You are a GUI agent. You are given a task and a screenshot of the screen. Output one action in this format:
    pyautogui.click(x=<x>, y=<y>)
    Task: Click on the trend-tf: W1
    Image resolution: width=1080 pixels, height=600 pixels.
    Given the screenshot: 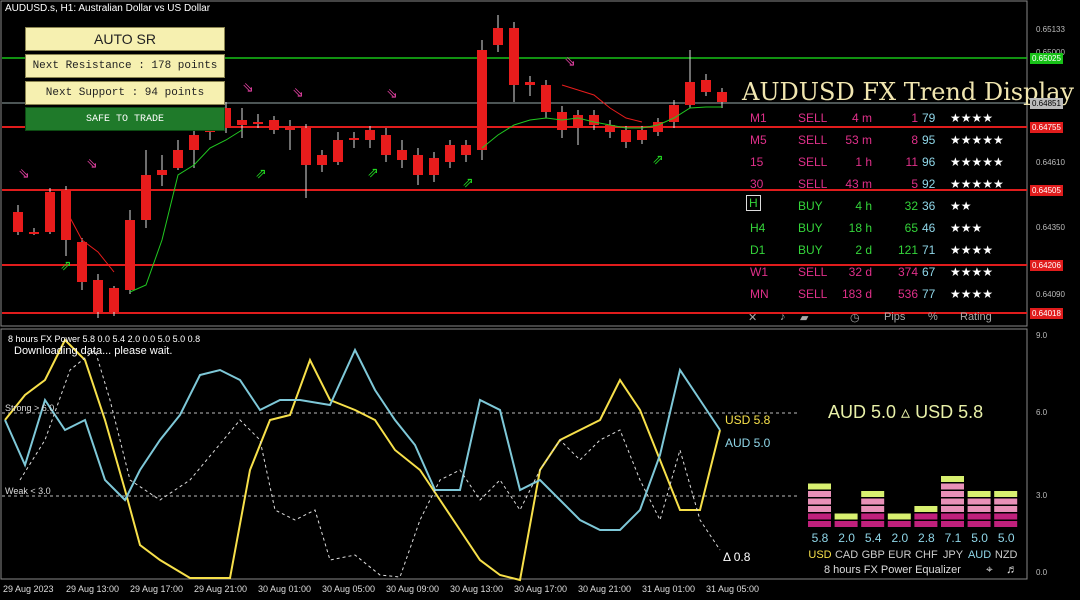 What is the action you would take?
    pyautogui.click(x=759, y=272)
    